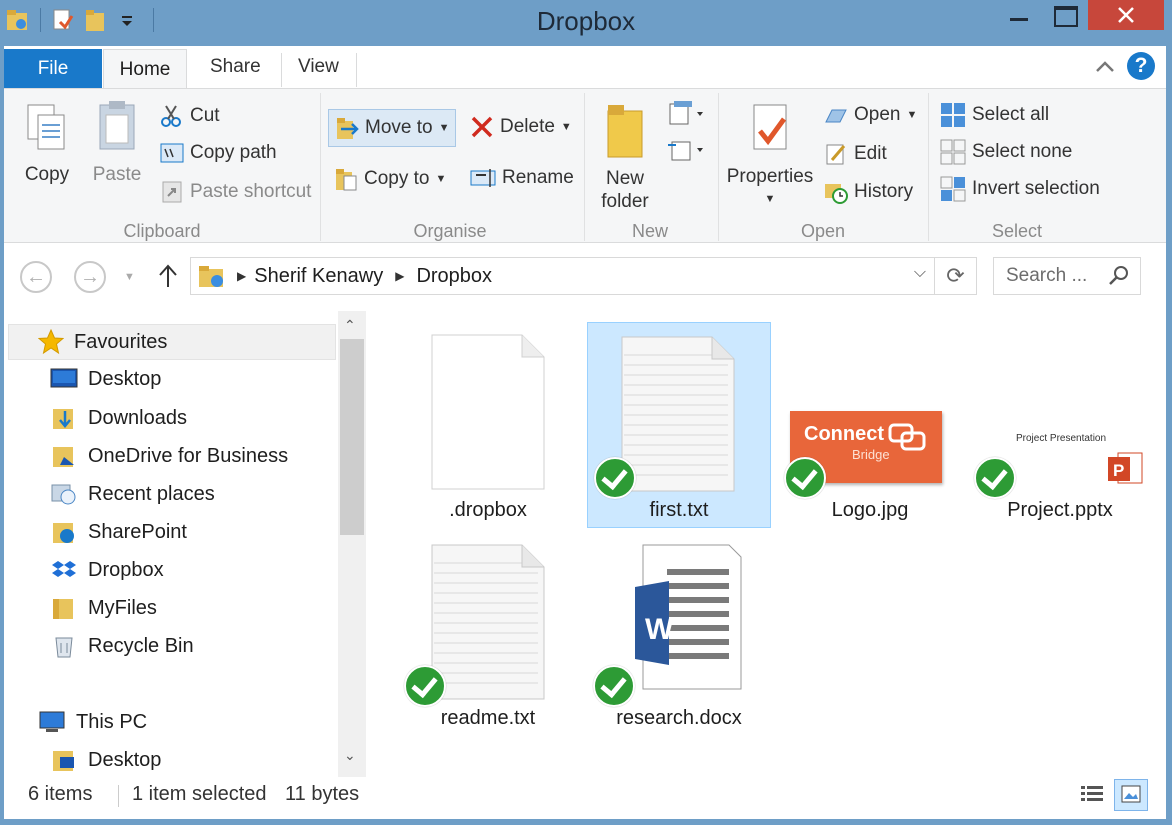 The image size is (1172, 825). What do you see at coordinates (1131, 795) in the screenshot?
I see `large-icons-view-button` at bounding box center [1131, 795].